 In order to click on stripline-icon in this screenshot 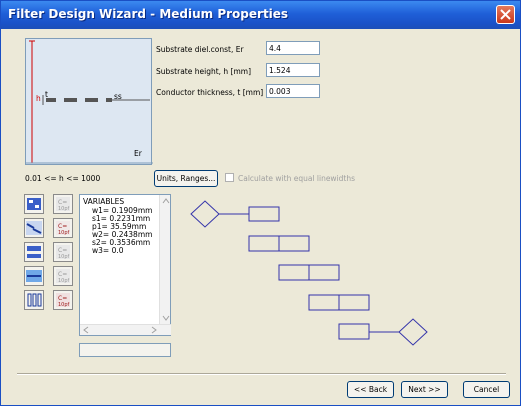, I will do `click(34, 276)`.